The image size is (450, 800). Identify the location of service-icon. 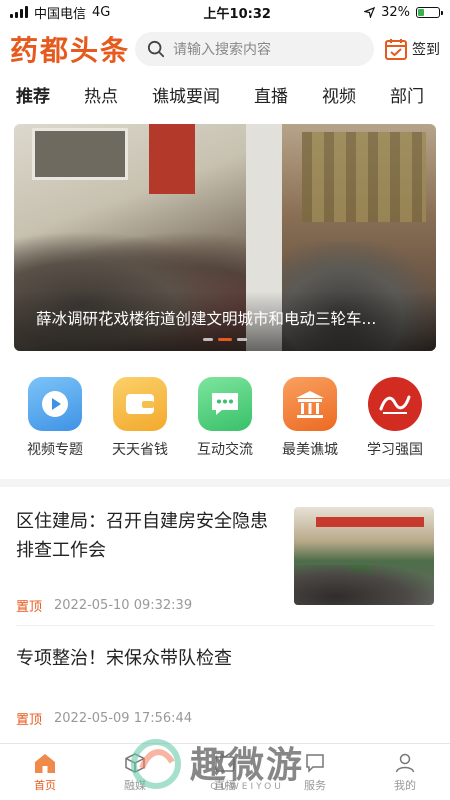
(315, 763).